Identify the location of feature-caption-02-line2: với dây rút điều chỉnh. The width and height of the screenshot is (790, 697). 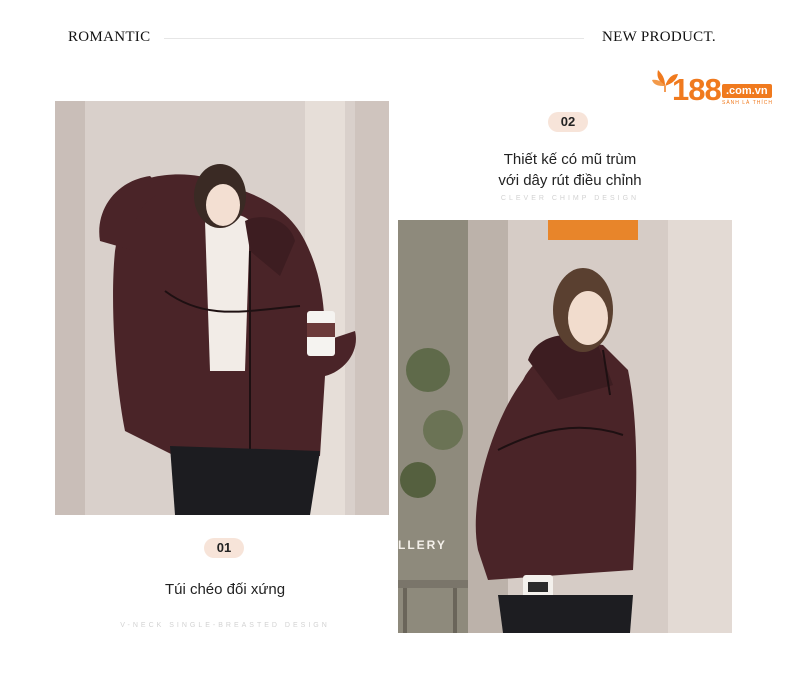
(570, 180).